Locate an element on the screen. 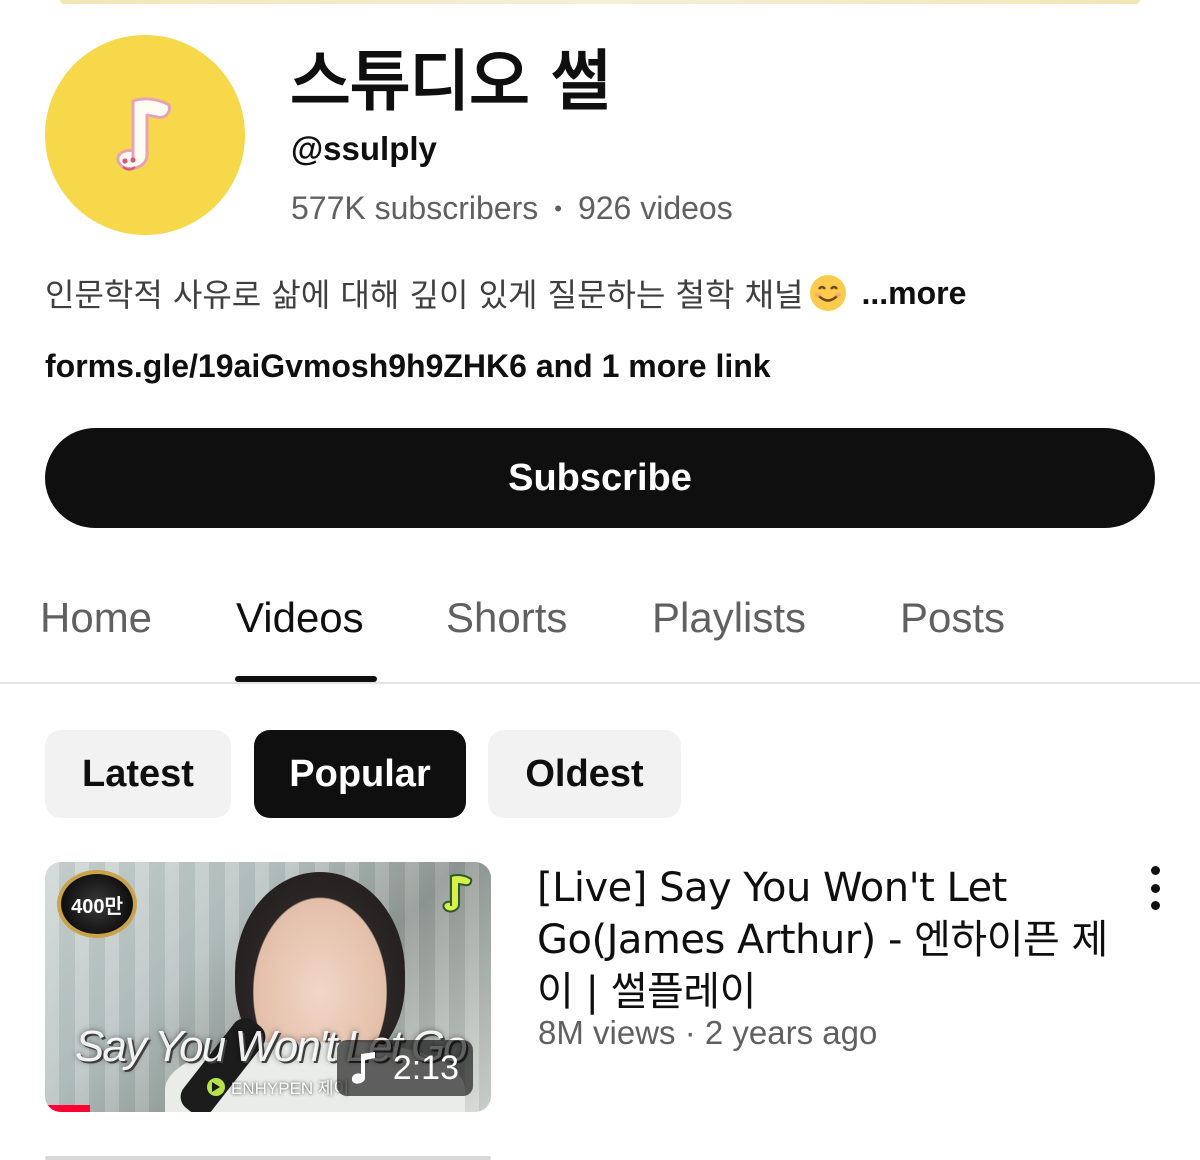 This screenshot has width=1200, height=1160. thumbnail-channel-label: ENHYPEN 제이 is located at coordinates (290, 1088).